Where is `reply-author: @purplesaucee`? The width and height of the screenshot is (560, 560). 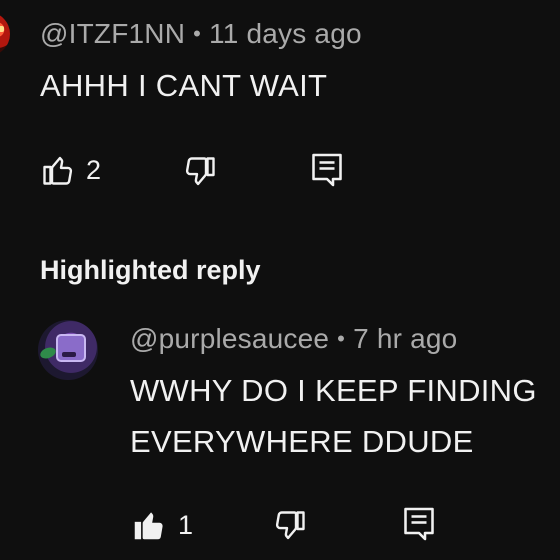
reply-author: @purplesaucee is located at coordinates (229, 338).